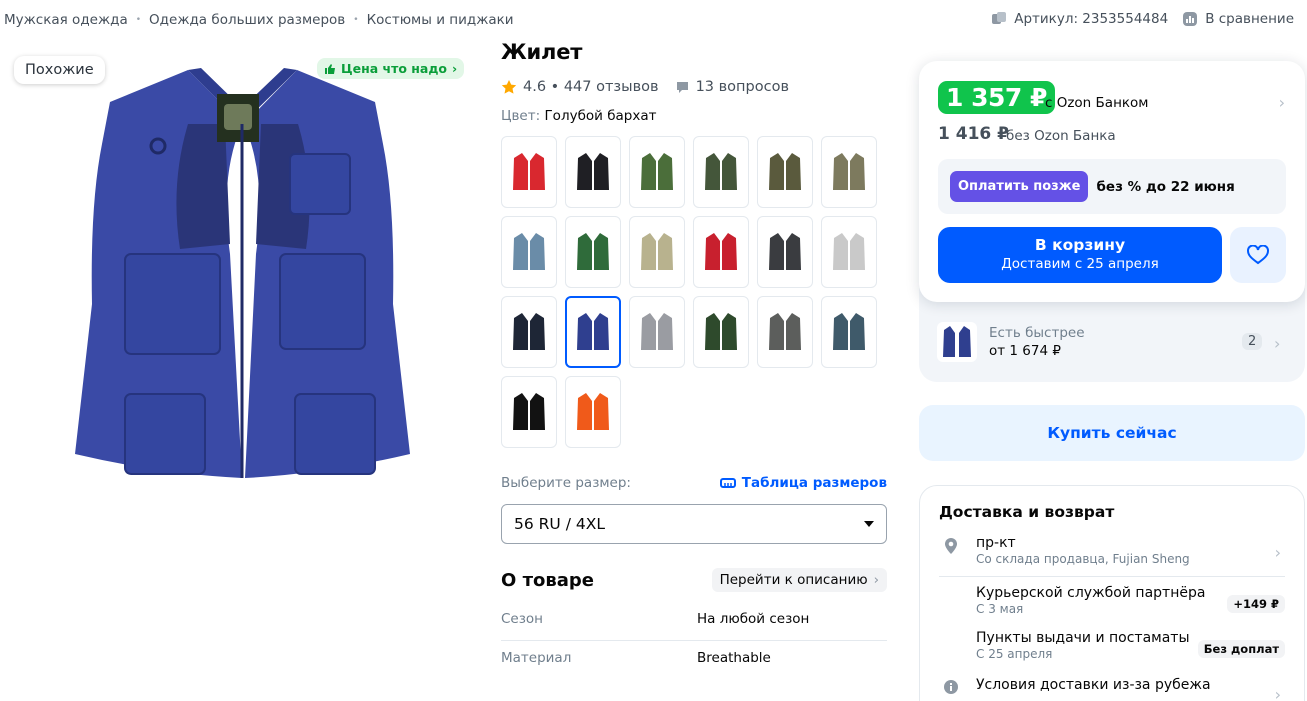 This screenshot has width=1307, height=701. I want to click on product-title: Жилет, so click(542, 52).